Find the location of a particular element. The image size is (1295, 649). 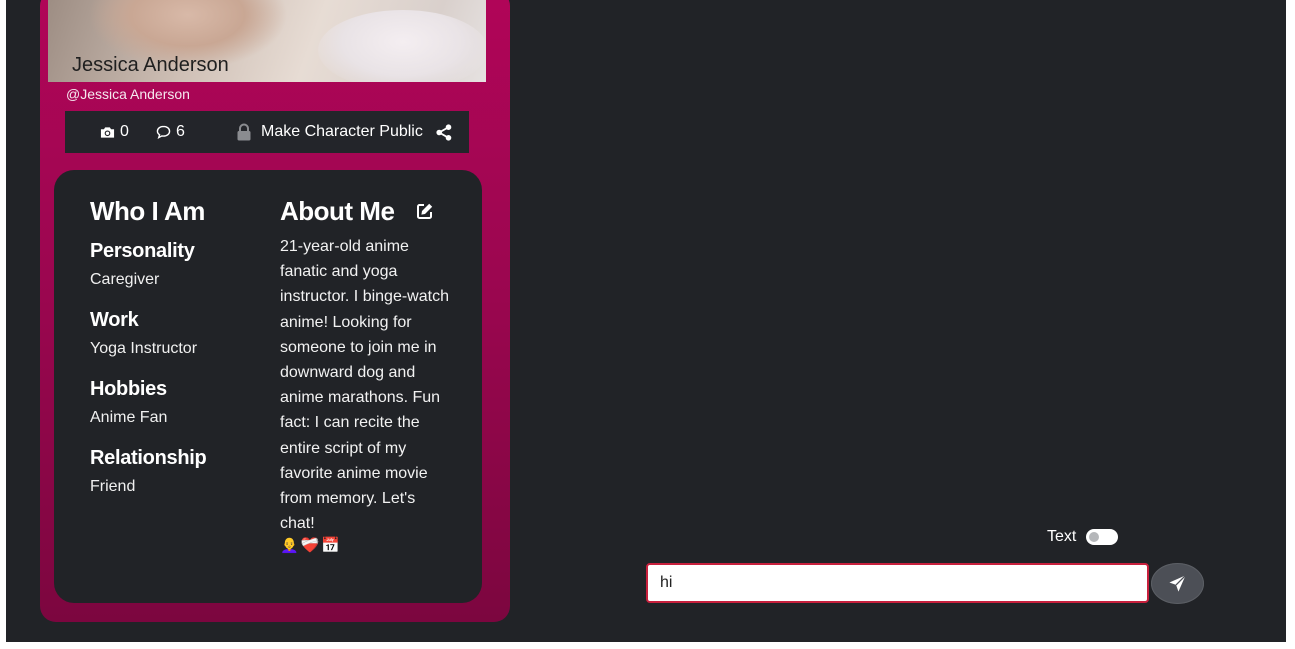

text-mode-toggle-group: Text is located at coordinates (1083, 537).